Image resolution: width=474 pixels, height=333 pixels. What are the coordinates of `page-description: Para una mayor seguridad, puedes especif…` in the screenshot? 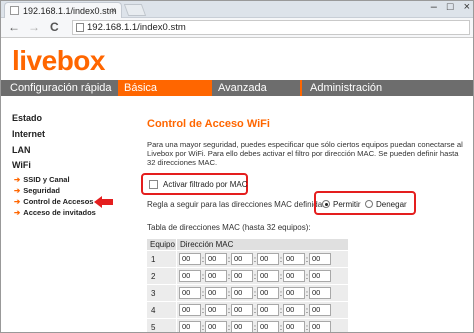 It's located at (305, 153).